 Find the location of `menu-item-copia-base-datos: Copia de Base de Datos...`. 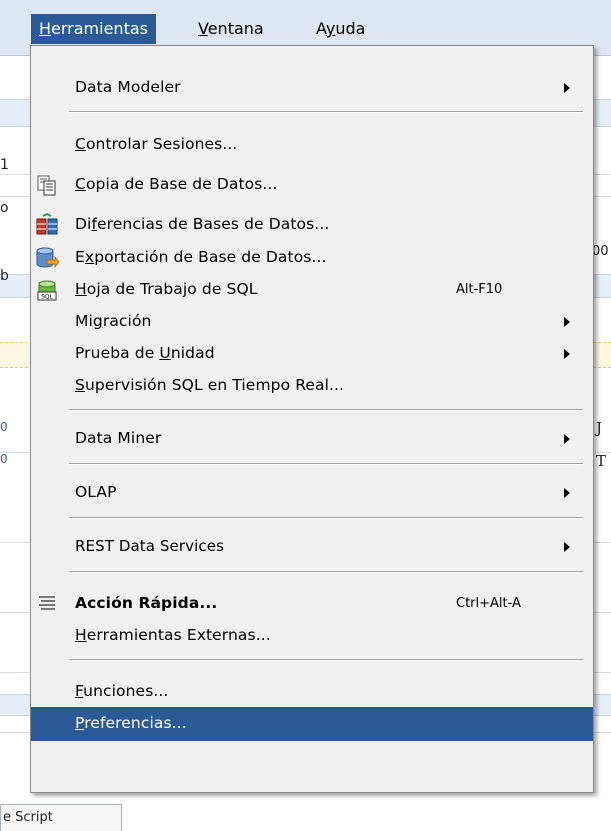

menu-item-copia-base-datos: Copia de Base de Datos... is located at coordinates (312, 184).